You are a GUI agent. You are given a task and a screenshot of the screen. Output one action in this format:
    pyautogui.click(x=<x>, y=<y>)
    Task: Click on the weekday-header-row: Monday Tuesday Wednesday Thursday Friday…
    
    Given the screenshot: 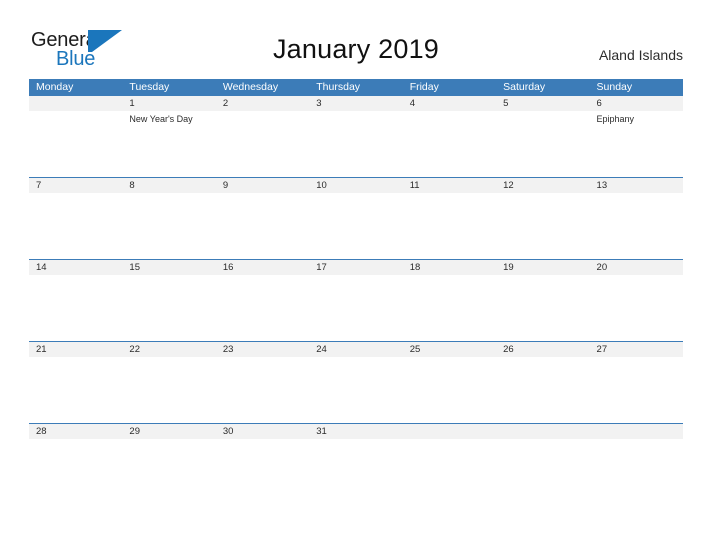 What is the action you would take?
    pyautogui.click(x=356, y=87)
    